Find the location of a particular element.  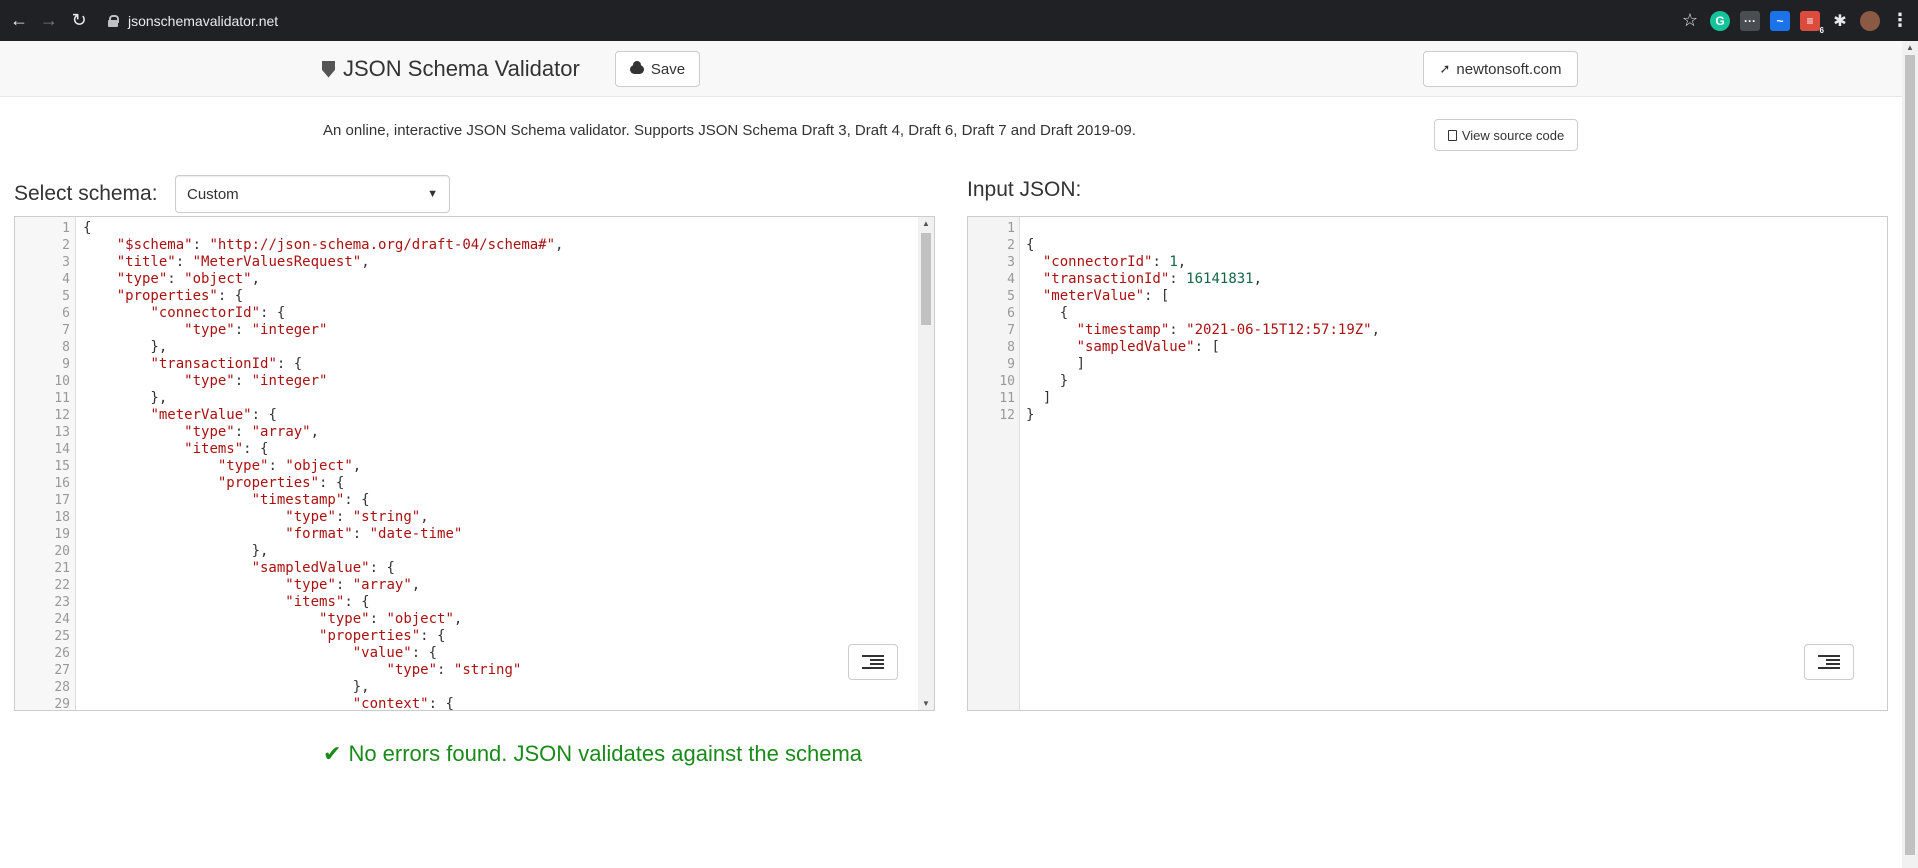

input-code-line: 11 ] is located at coordinates (1427, 398).